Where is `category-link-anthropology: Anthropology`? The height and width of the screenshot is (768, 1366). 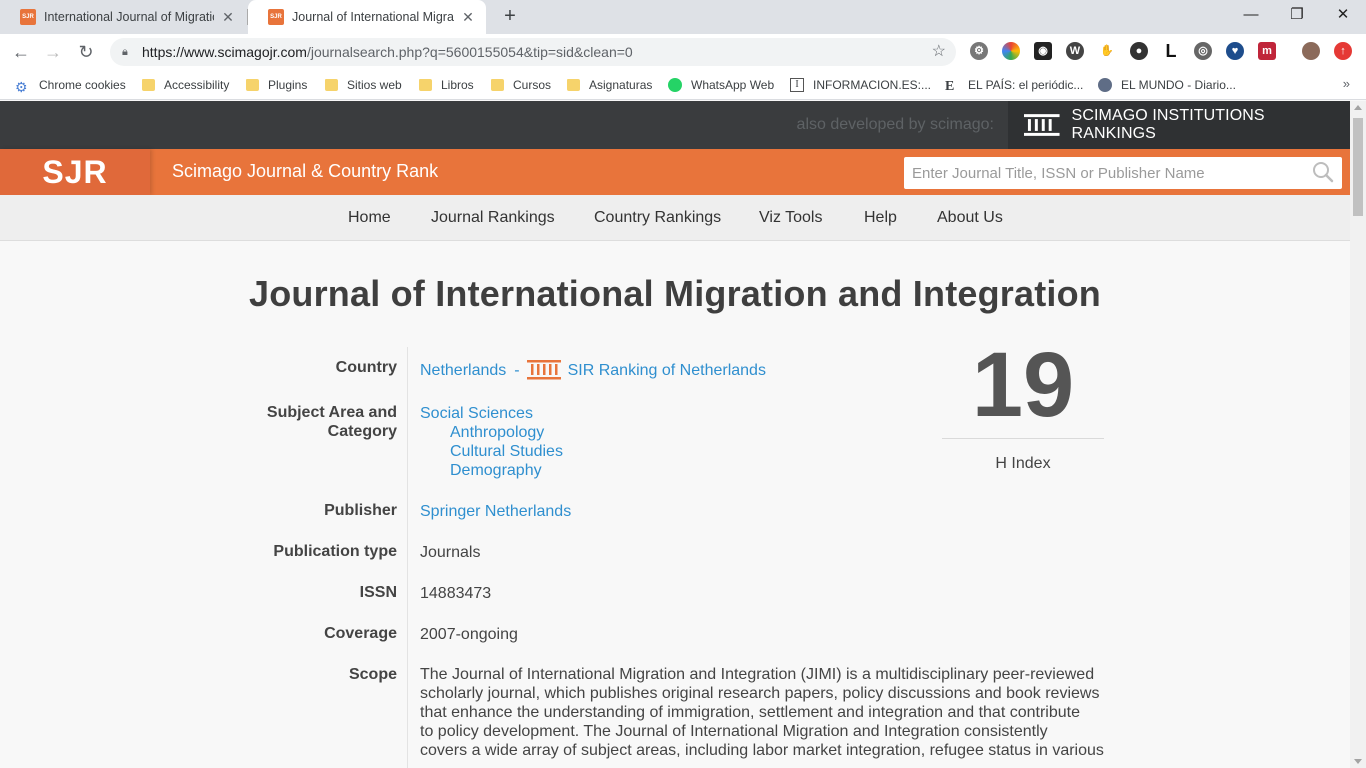 category-link-anthropology: Anthropology is located at coordinates (497, 432).